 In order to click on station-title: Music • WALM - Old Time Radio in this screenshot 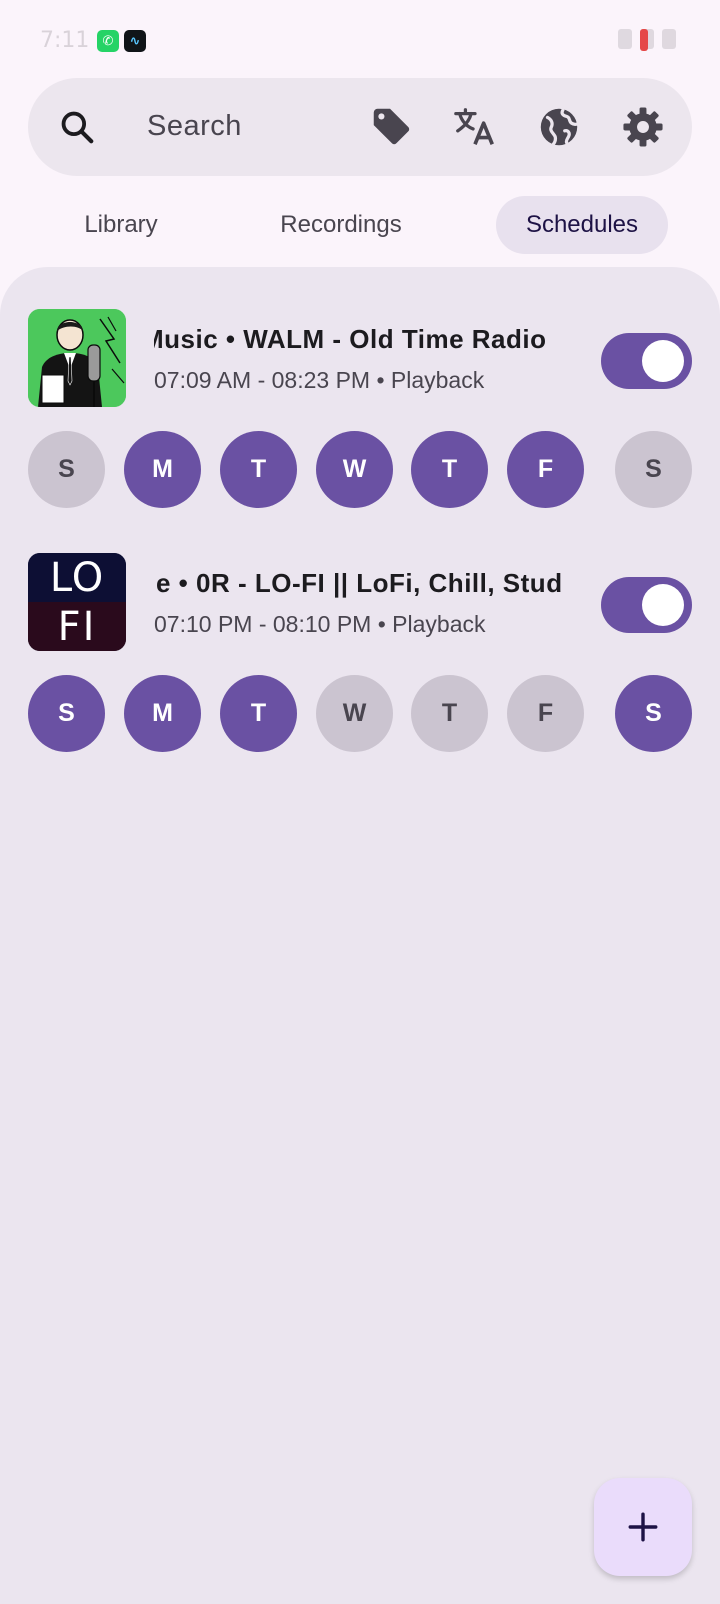, I will do `click(350, 339)`.